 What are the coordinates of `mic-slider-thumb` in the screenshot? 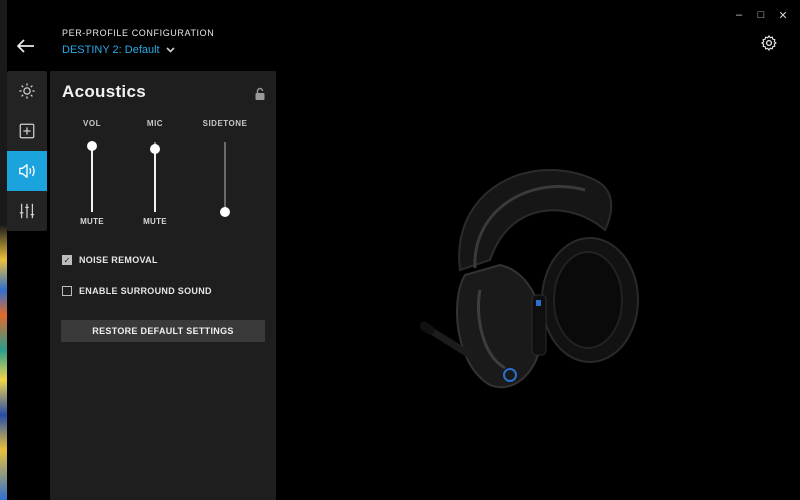 It's located at (155, 148).